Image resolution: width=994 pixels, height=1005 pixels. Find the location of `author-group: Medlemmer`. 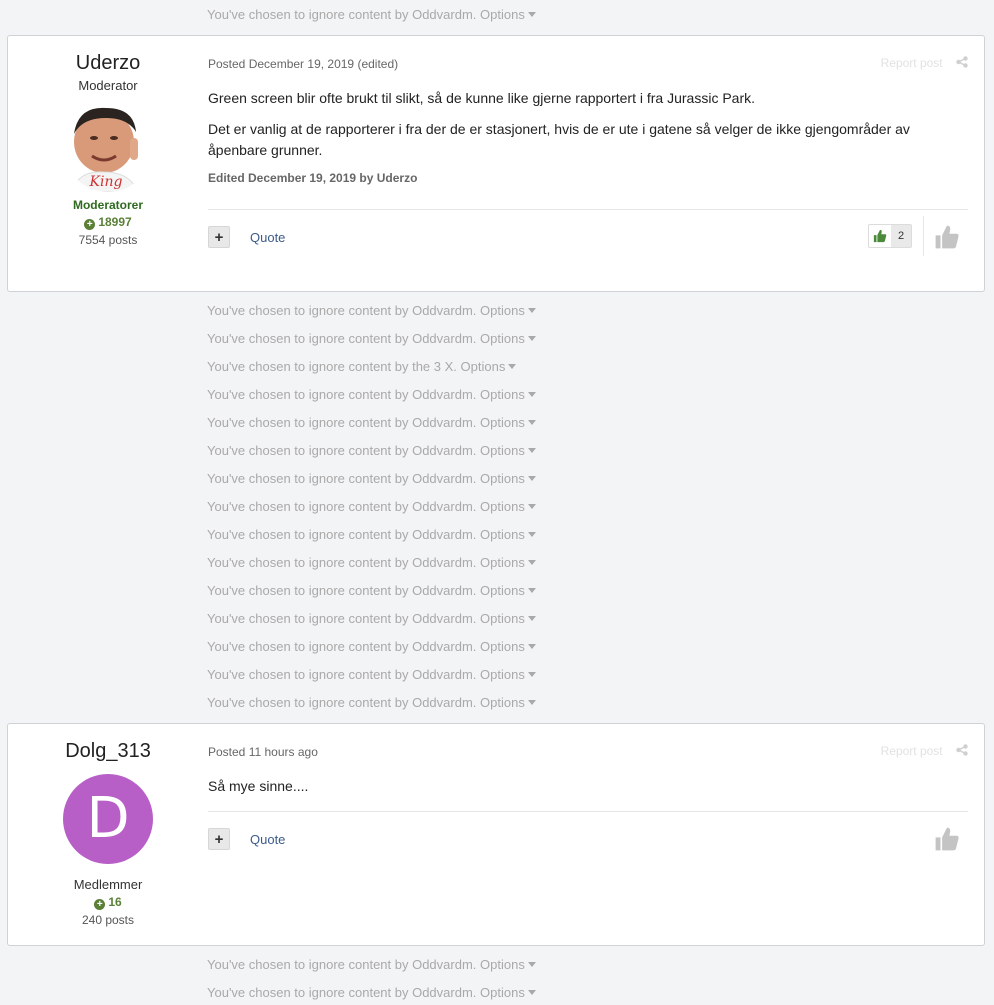

author-group: Medlemmer is located at coordinates (108, 884).